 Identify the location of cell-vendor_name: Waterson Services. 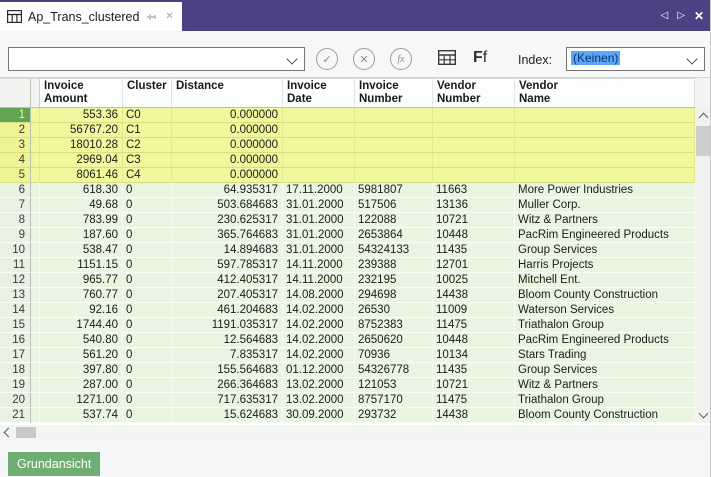
(605, 310).